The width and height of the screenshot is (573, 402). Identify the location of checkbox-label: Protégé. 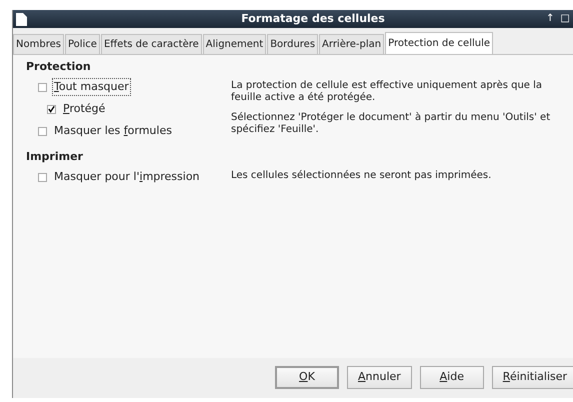
(84, 109).